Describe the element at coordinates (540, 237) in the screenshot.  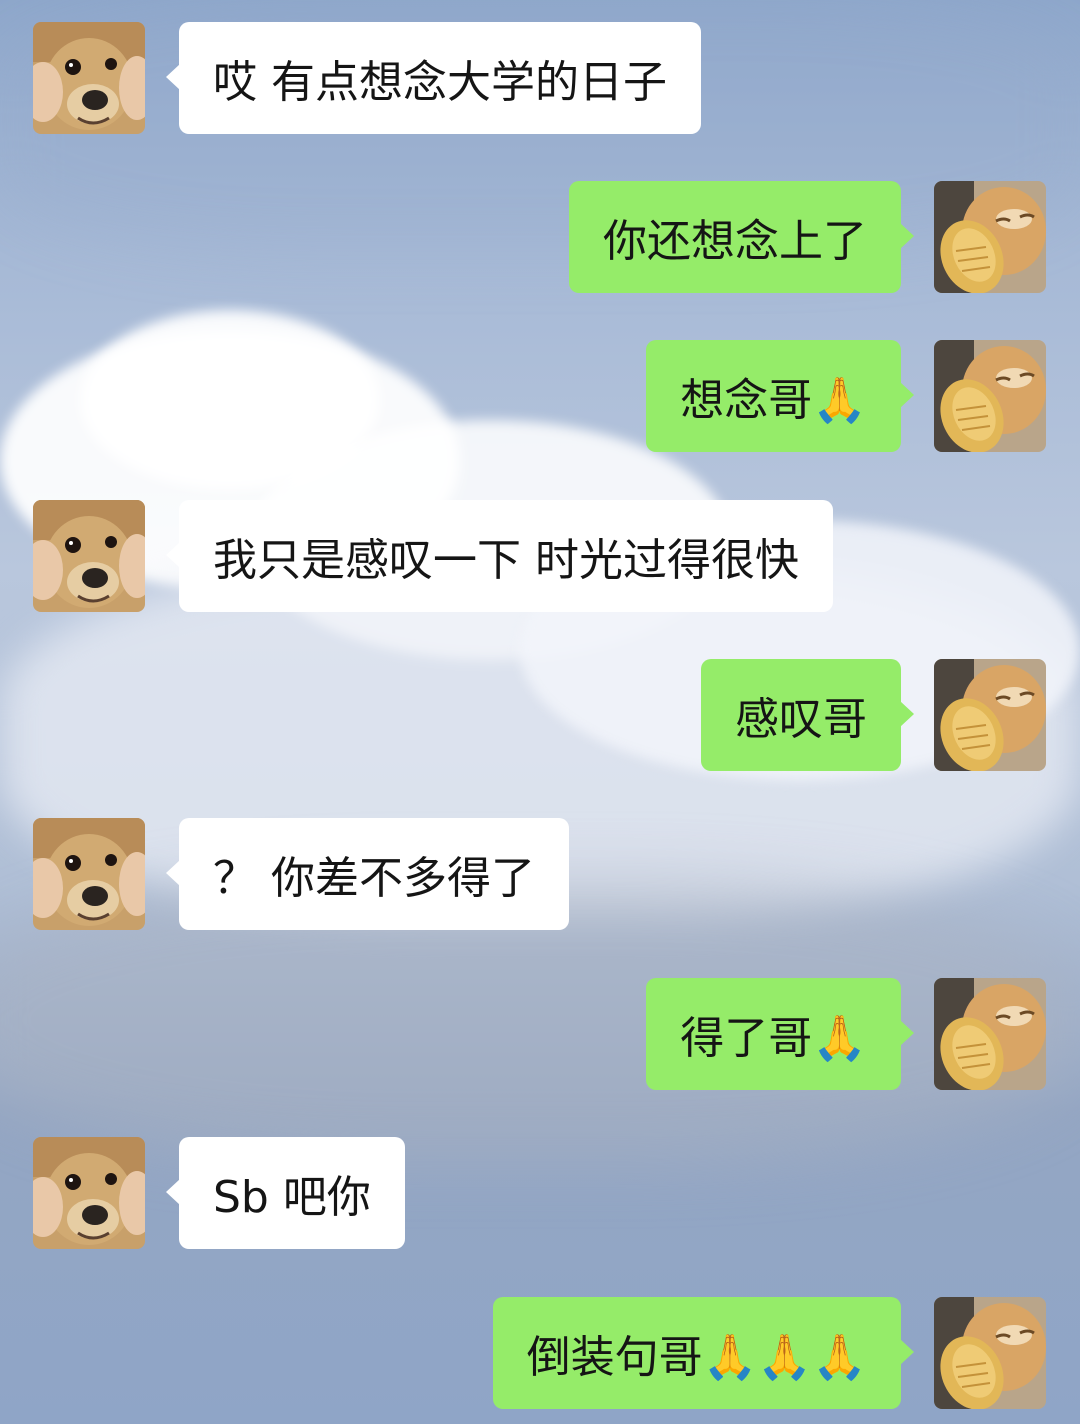
I see `message-row: 你还想念上了` at that location.